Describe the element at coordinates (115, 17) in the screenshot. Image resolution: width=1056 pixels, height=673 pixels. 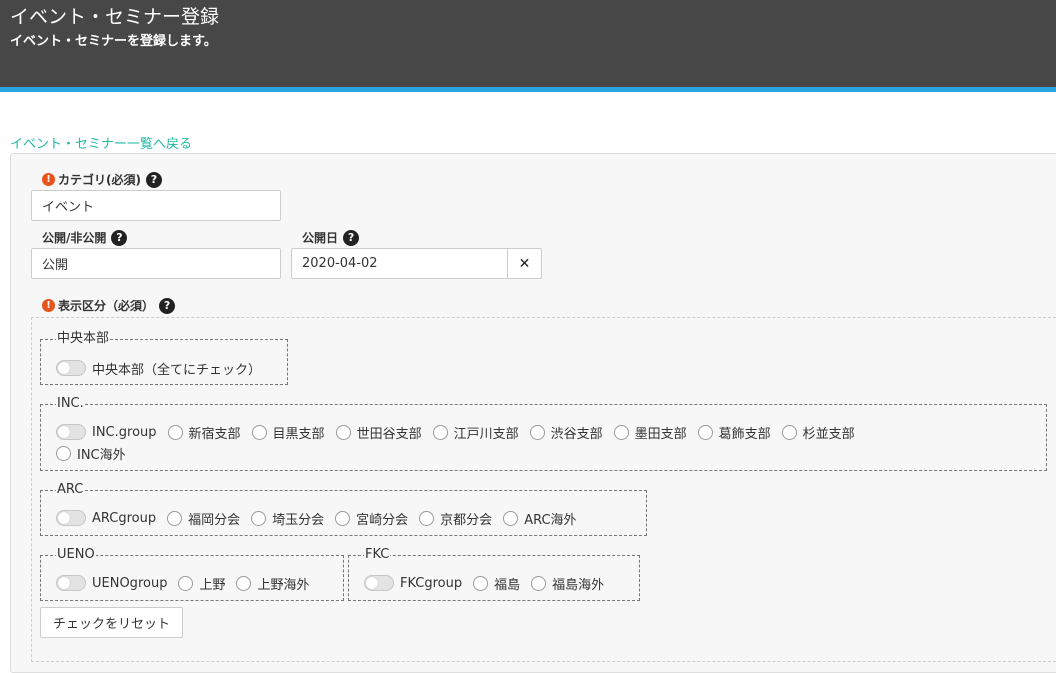
I see `page-title: イベント・セミナー登録` at that location.